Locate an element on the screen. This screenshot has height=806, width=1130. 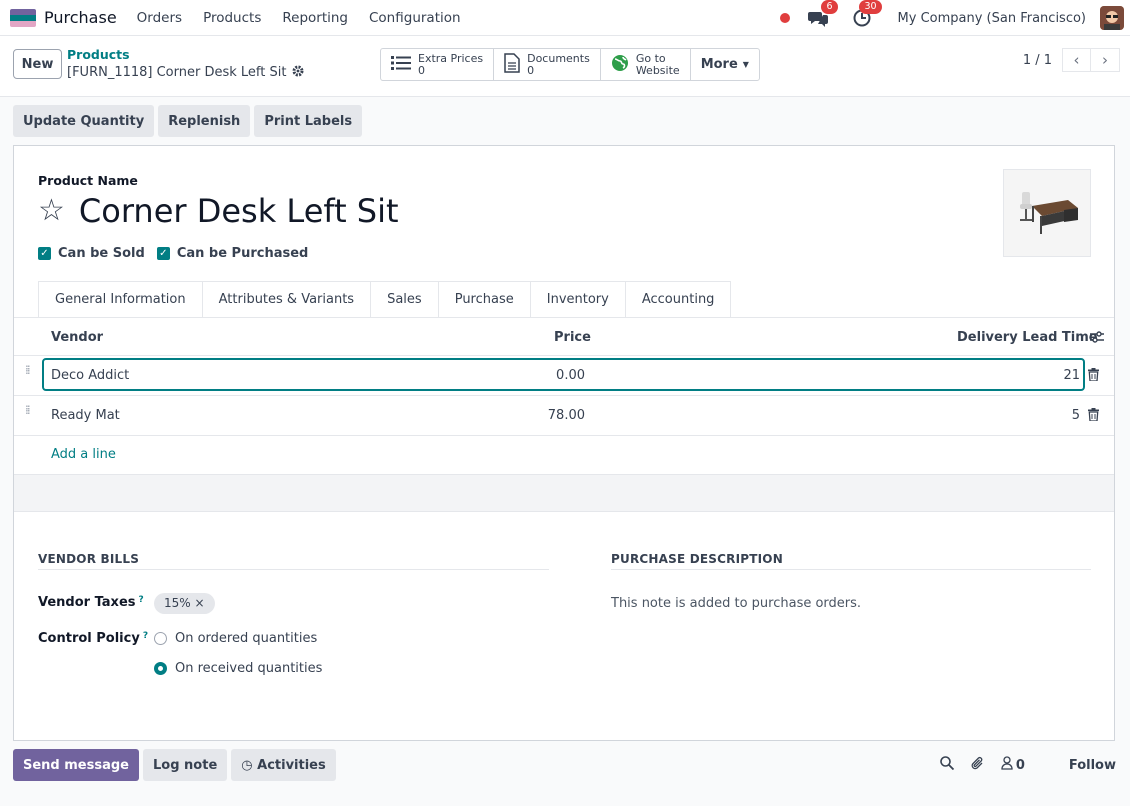
log-note-button: Log note is located at coordinates (185, 765).